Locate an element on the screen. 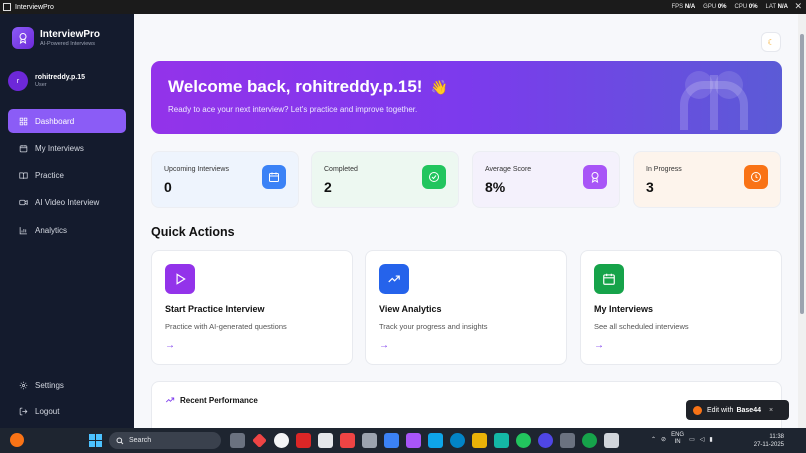 The width and height of the screenshot is (806, 453). folder-icon is located at coordinates (479, 440).